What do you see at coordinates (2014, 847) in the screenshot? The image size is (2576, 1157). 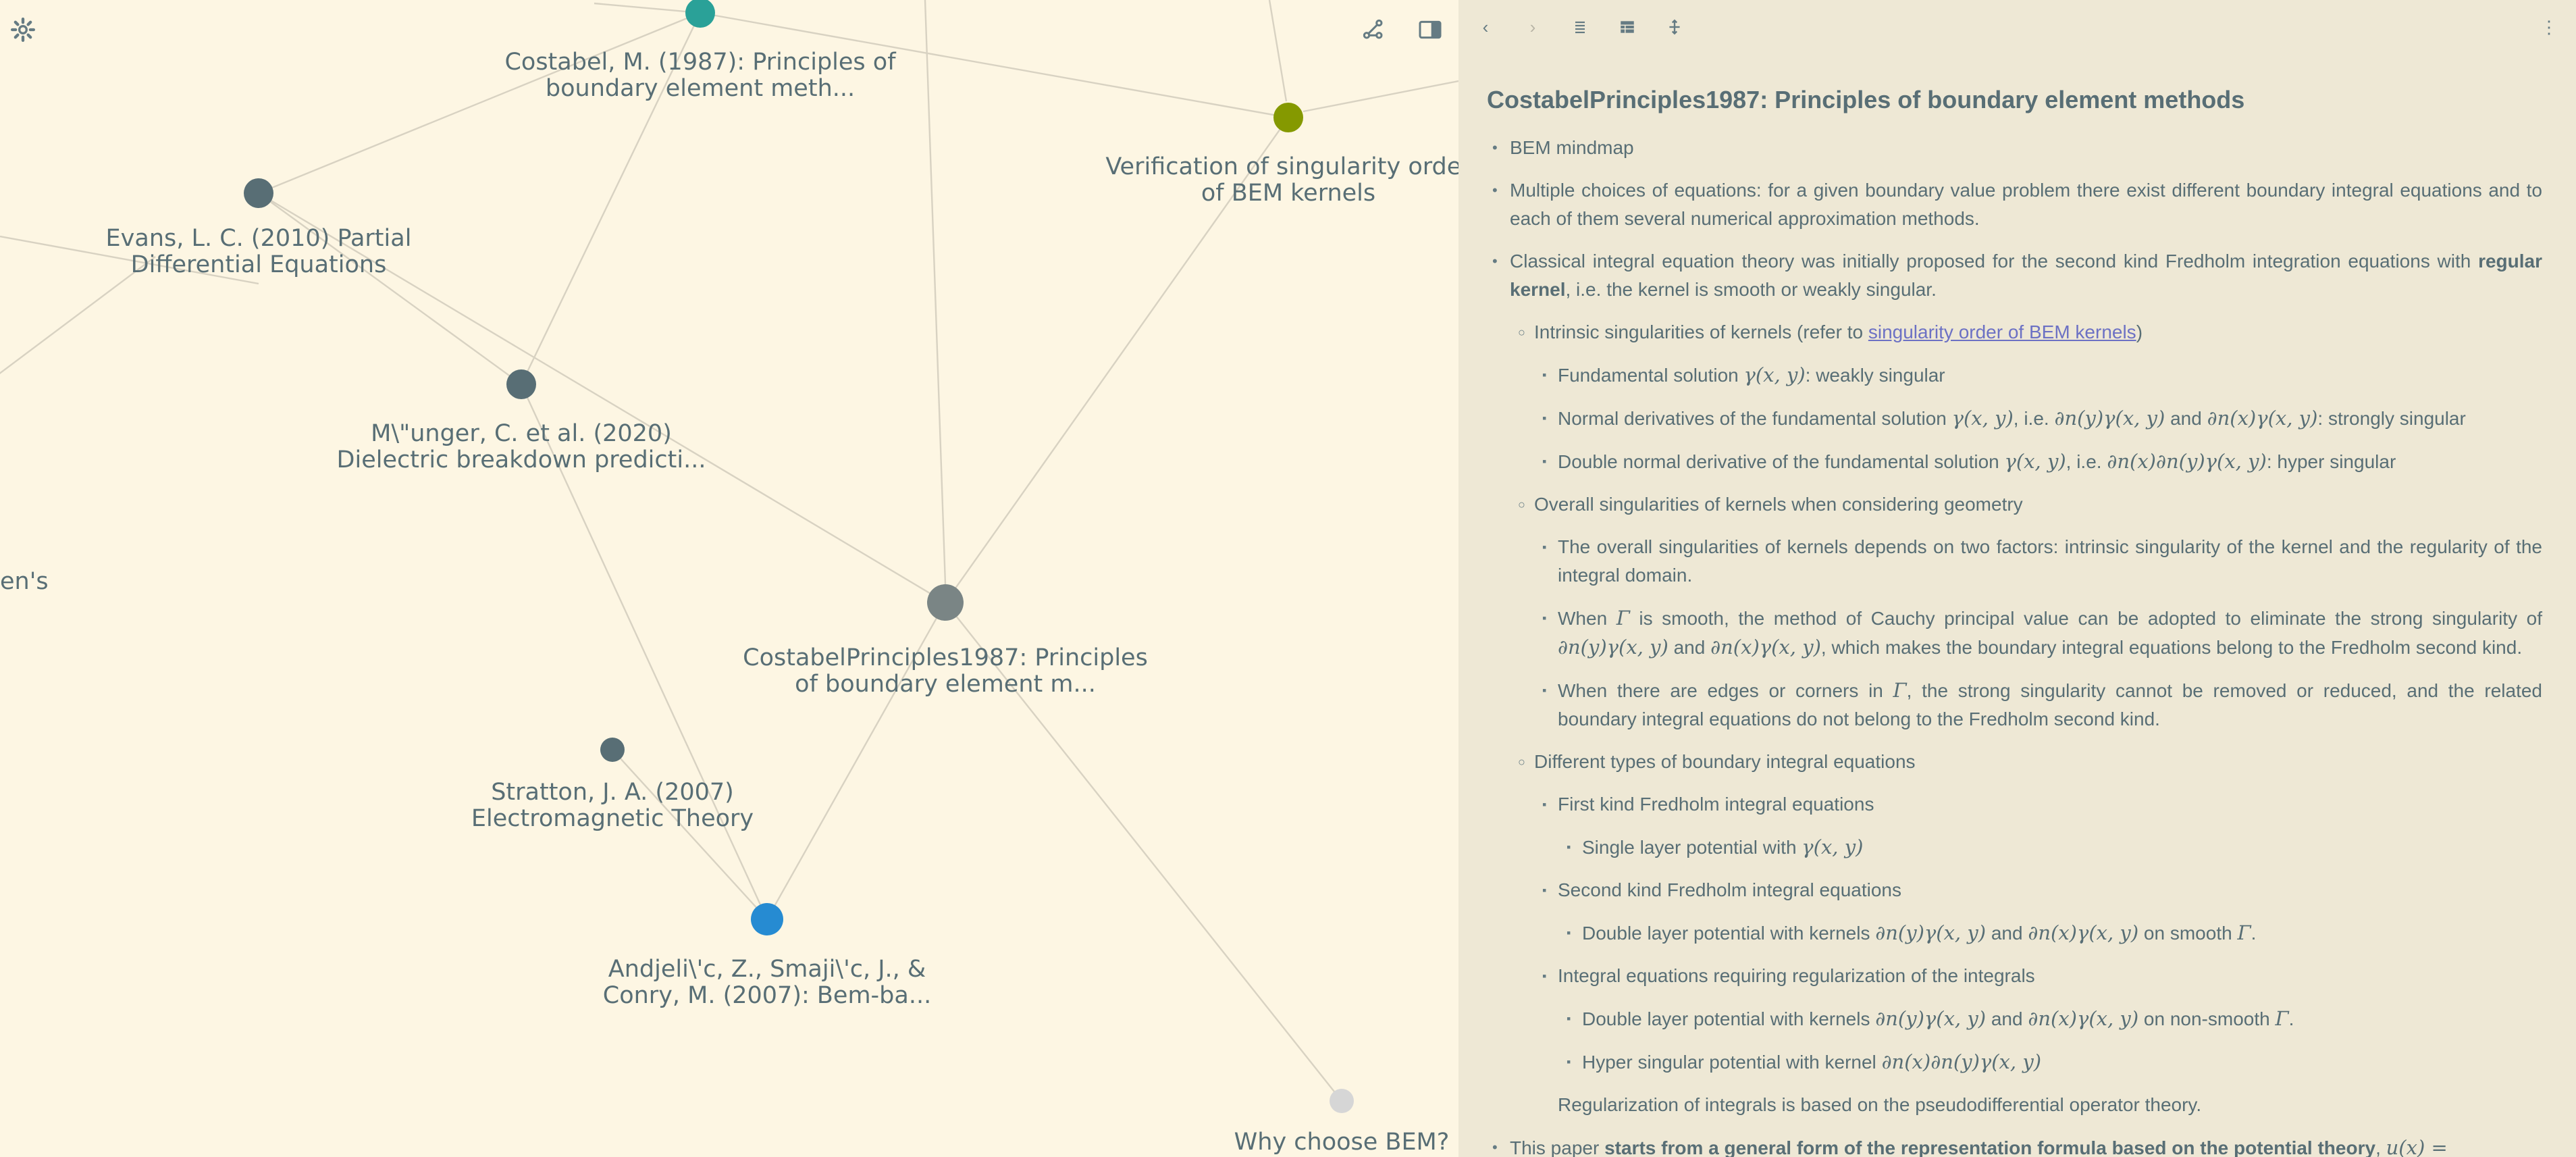 I see `list-item: Single layer potential with γ(x, y)` at bounding box center [2014, 847].